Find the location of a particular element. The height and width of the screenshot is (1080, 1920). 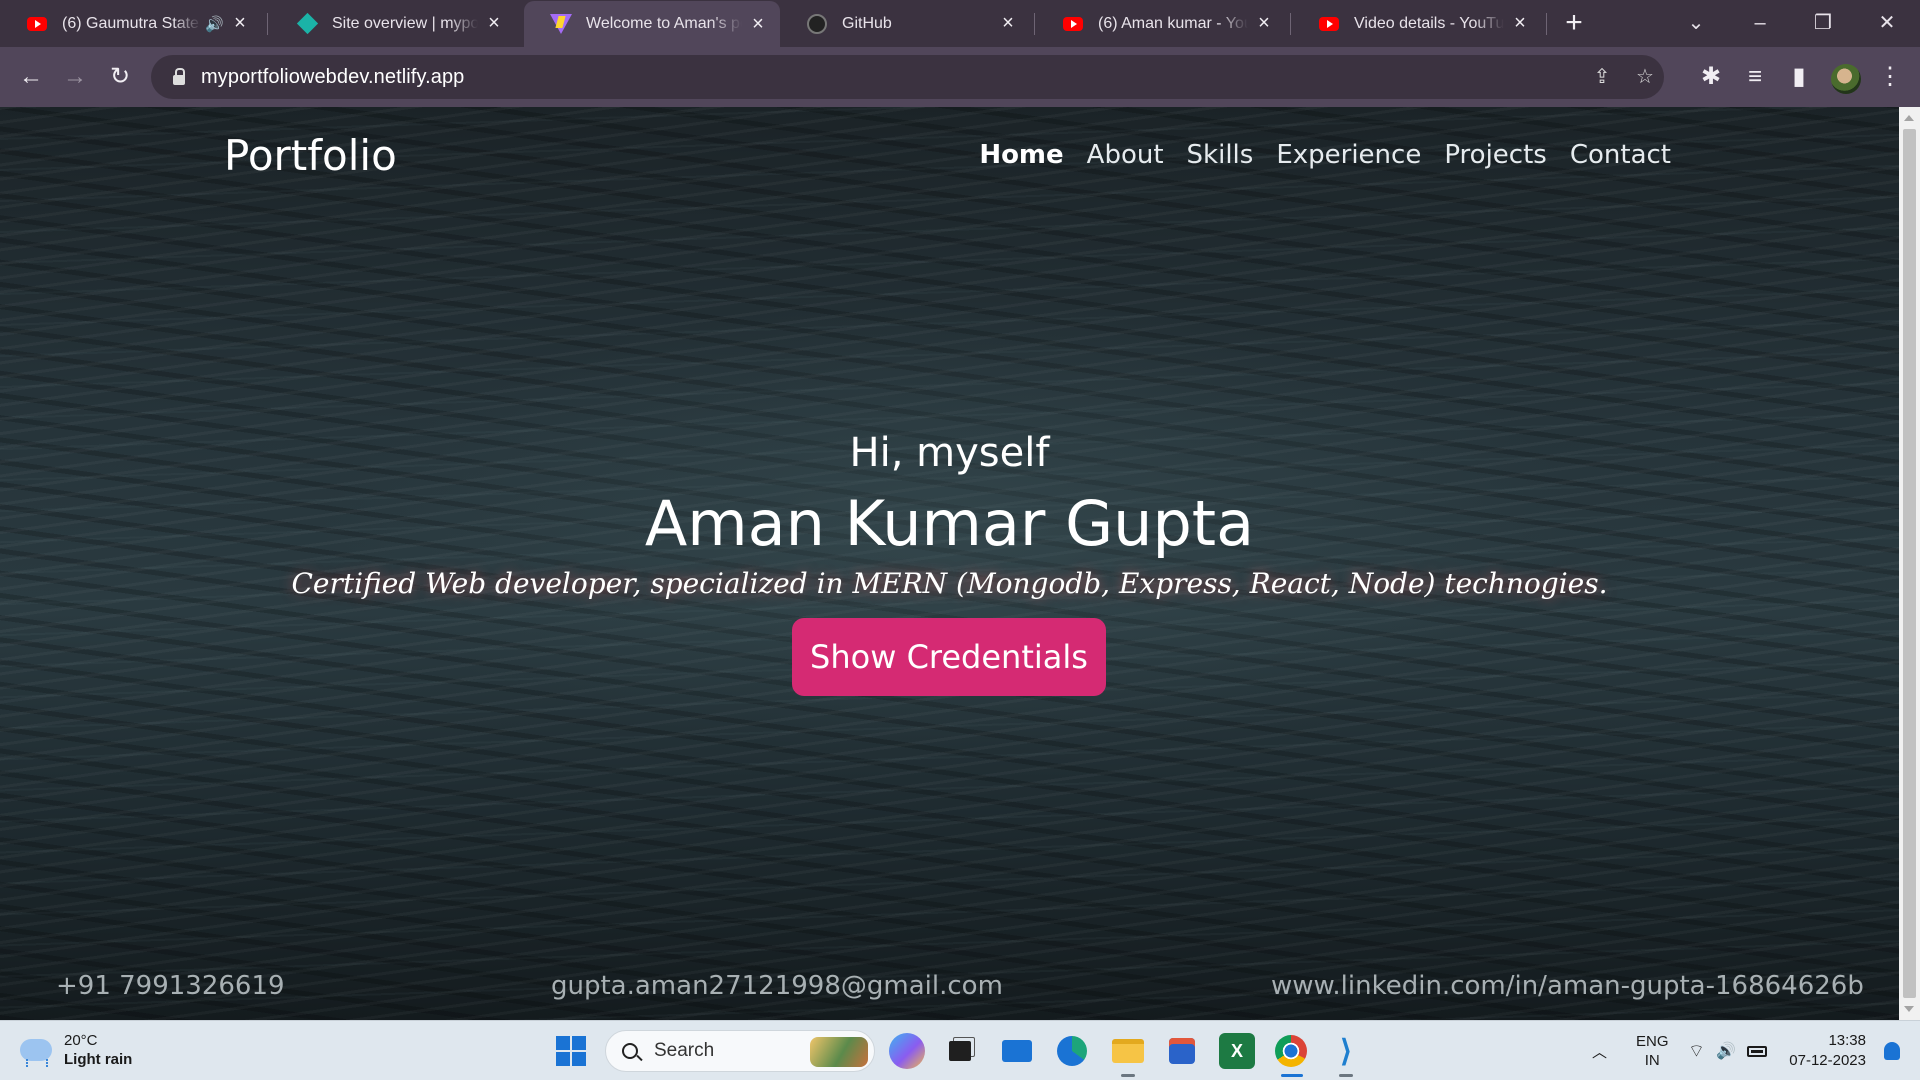

contact-email: gupta.aman27121998@gmail.com is located at coordinates (777, 986).